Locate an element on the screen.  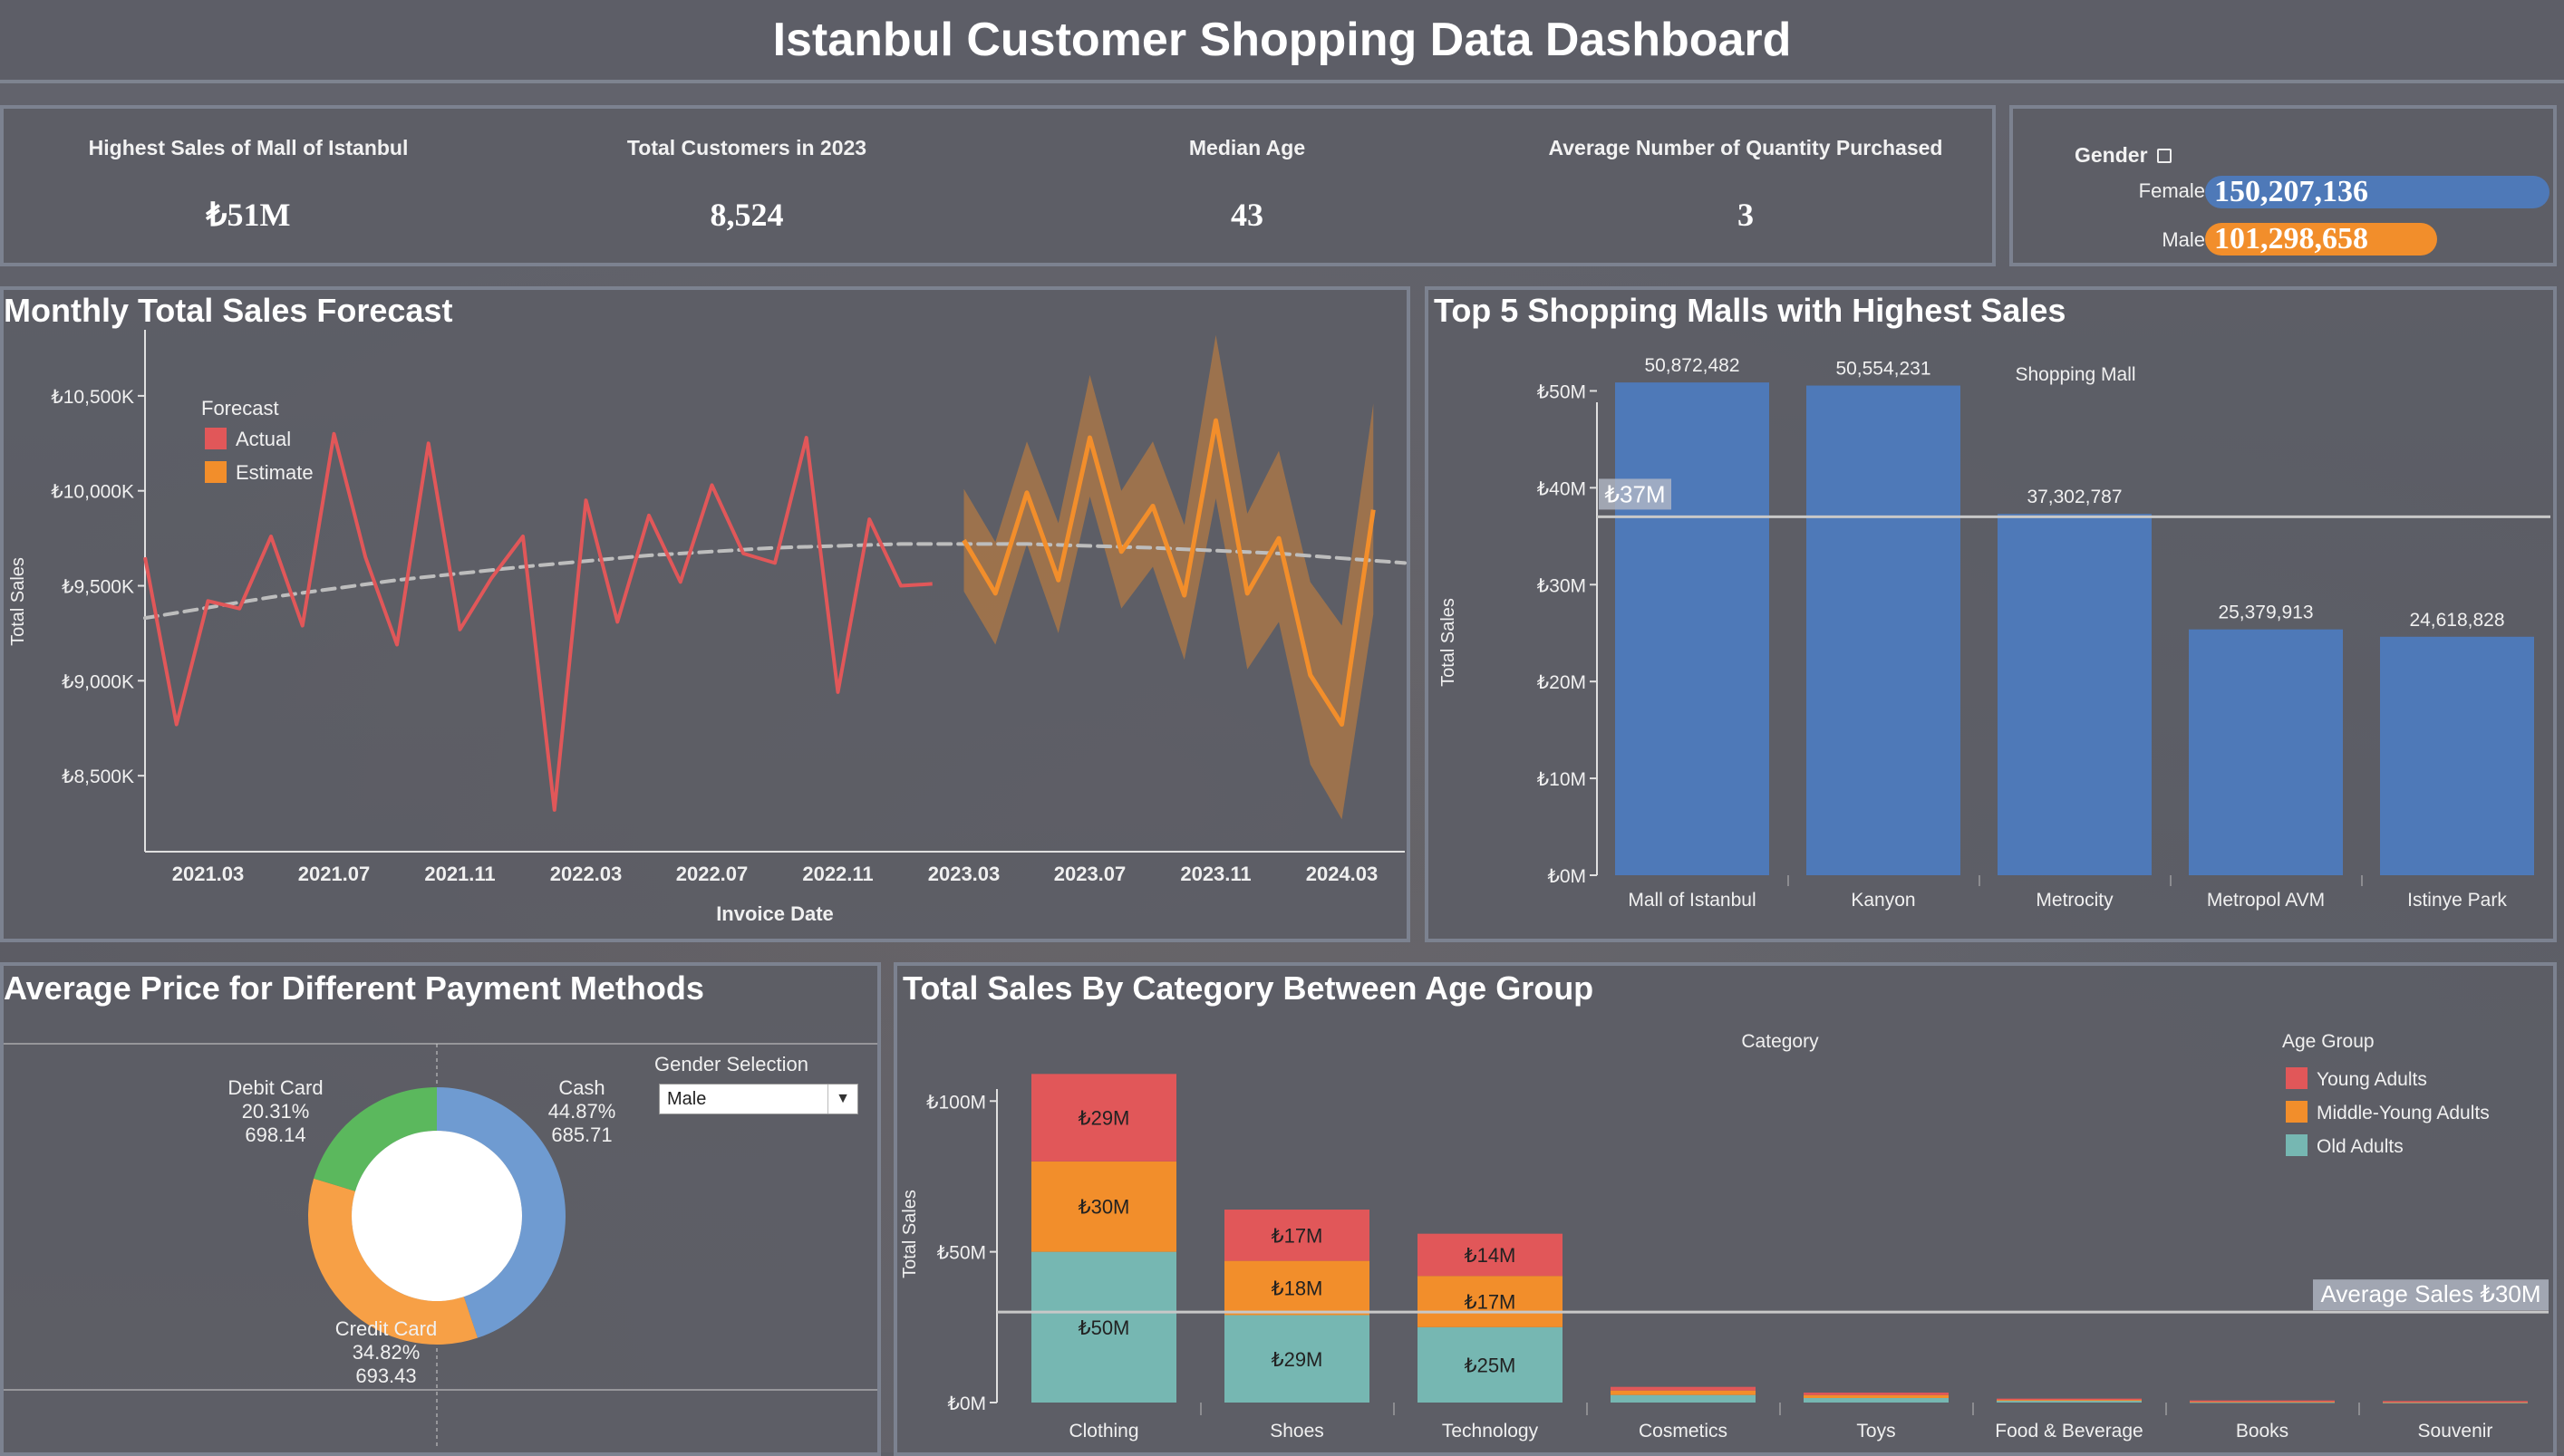
category-segment-label: ₺18M is located at coordinates (1297, 1289).